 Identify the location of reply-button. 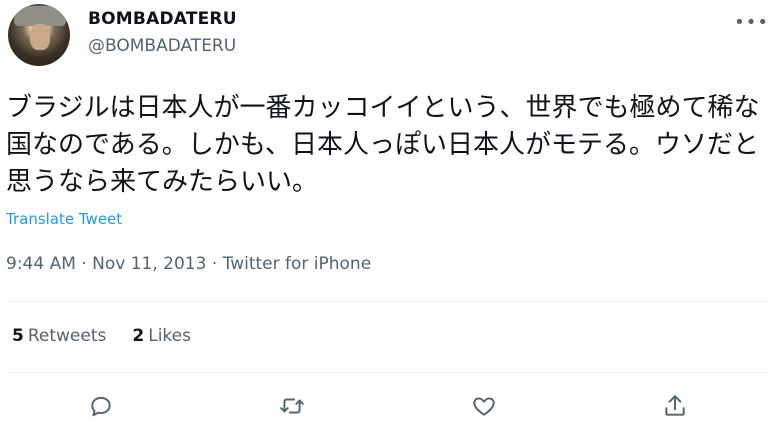
(101, 406).